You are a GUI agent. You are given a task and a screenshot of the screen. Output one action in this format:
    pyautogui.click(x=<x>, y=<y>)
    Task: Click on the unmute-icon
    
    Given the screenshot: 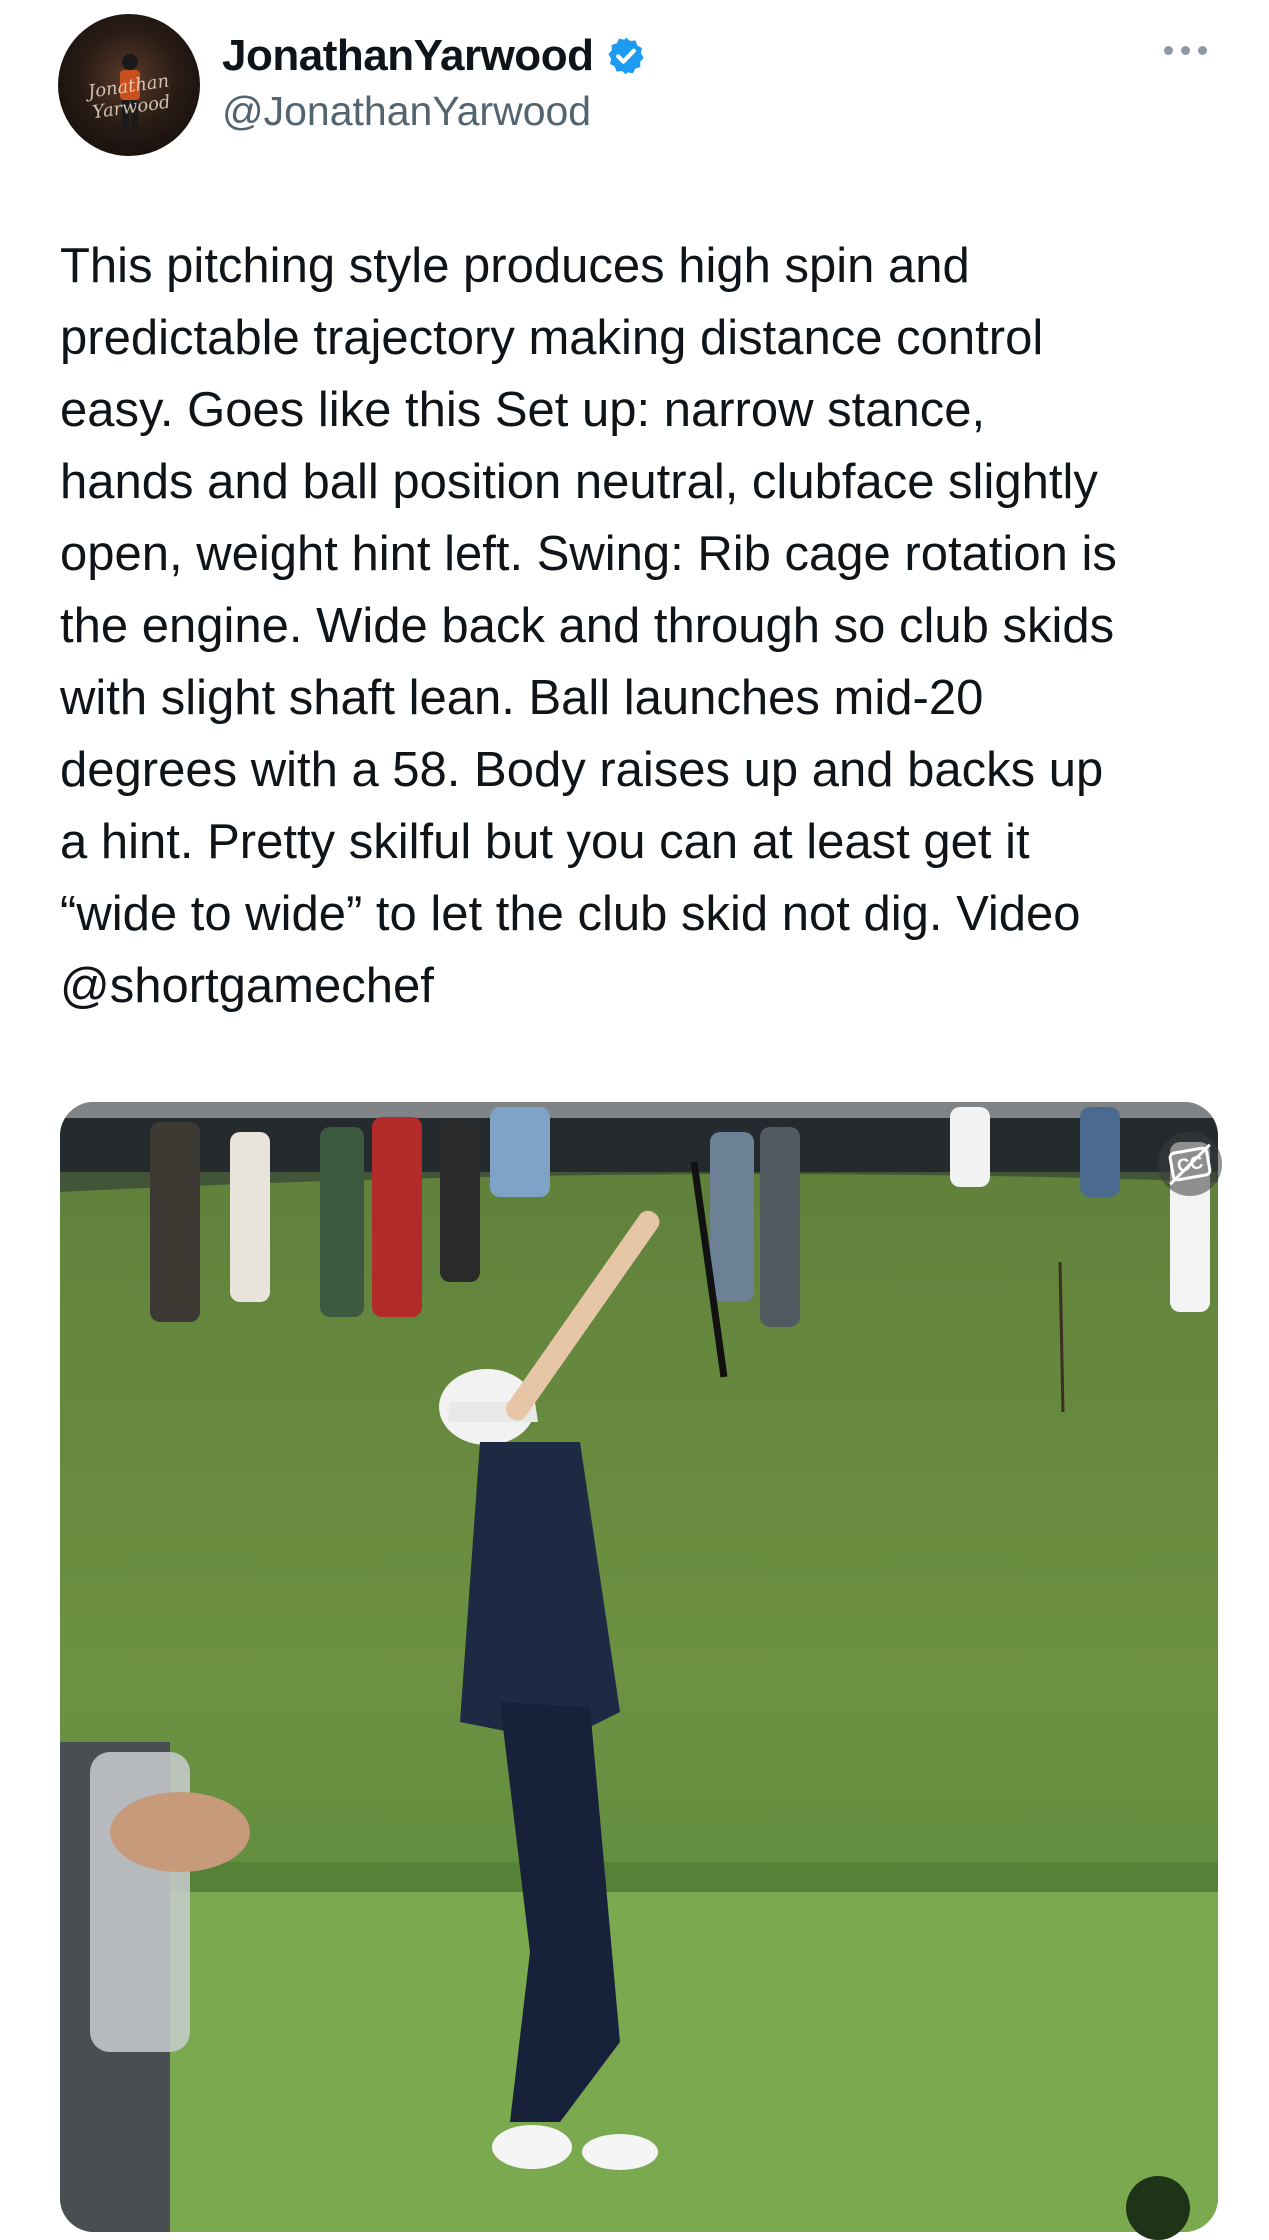 What is the action you would take?
    pyautogui.click(x=1158, y=2208)
    